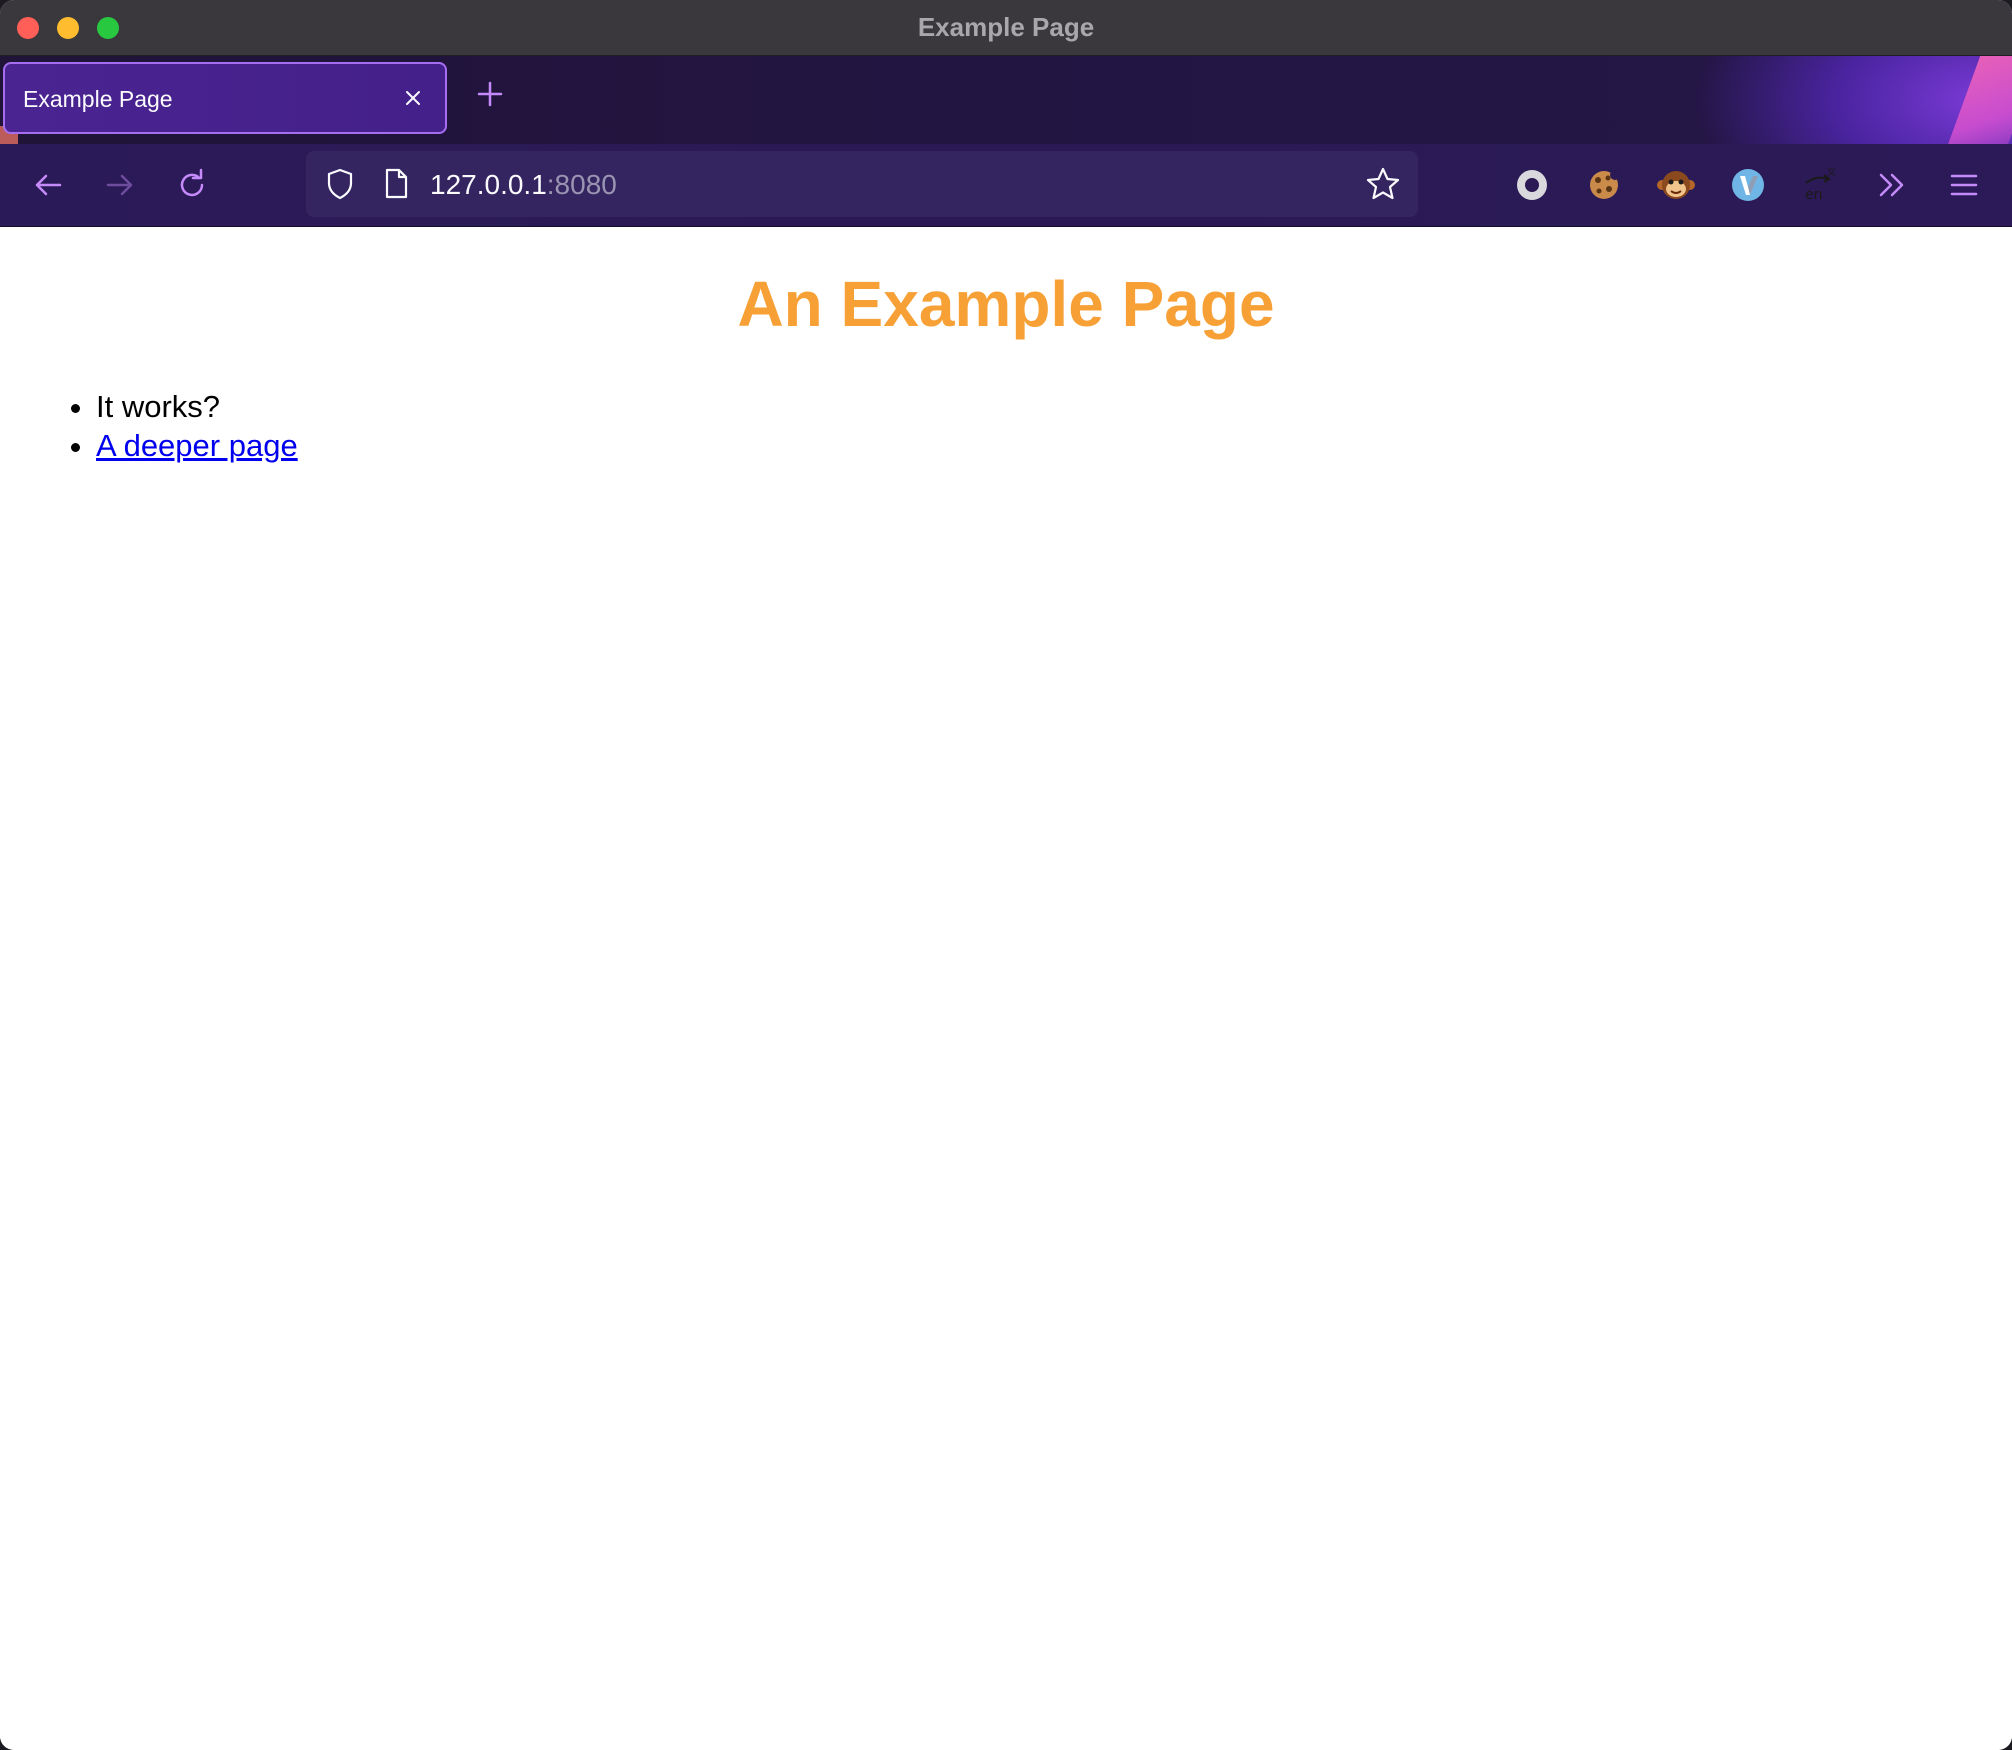 This screenshot has height=1750, width=2012. What do you see at coordinates (192, 185) in the screenshot?
I see `reload-icon` at bounding box center [192, 185].